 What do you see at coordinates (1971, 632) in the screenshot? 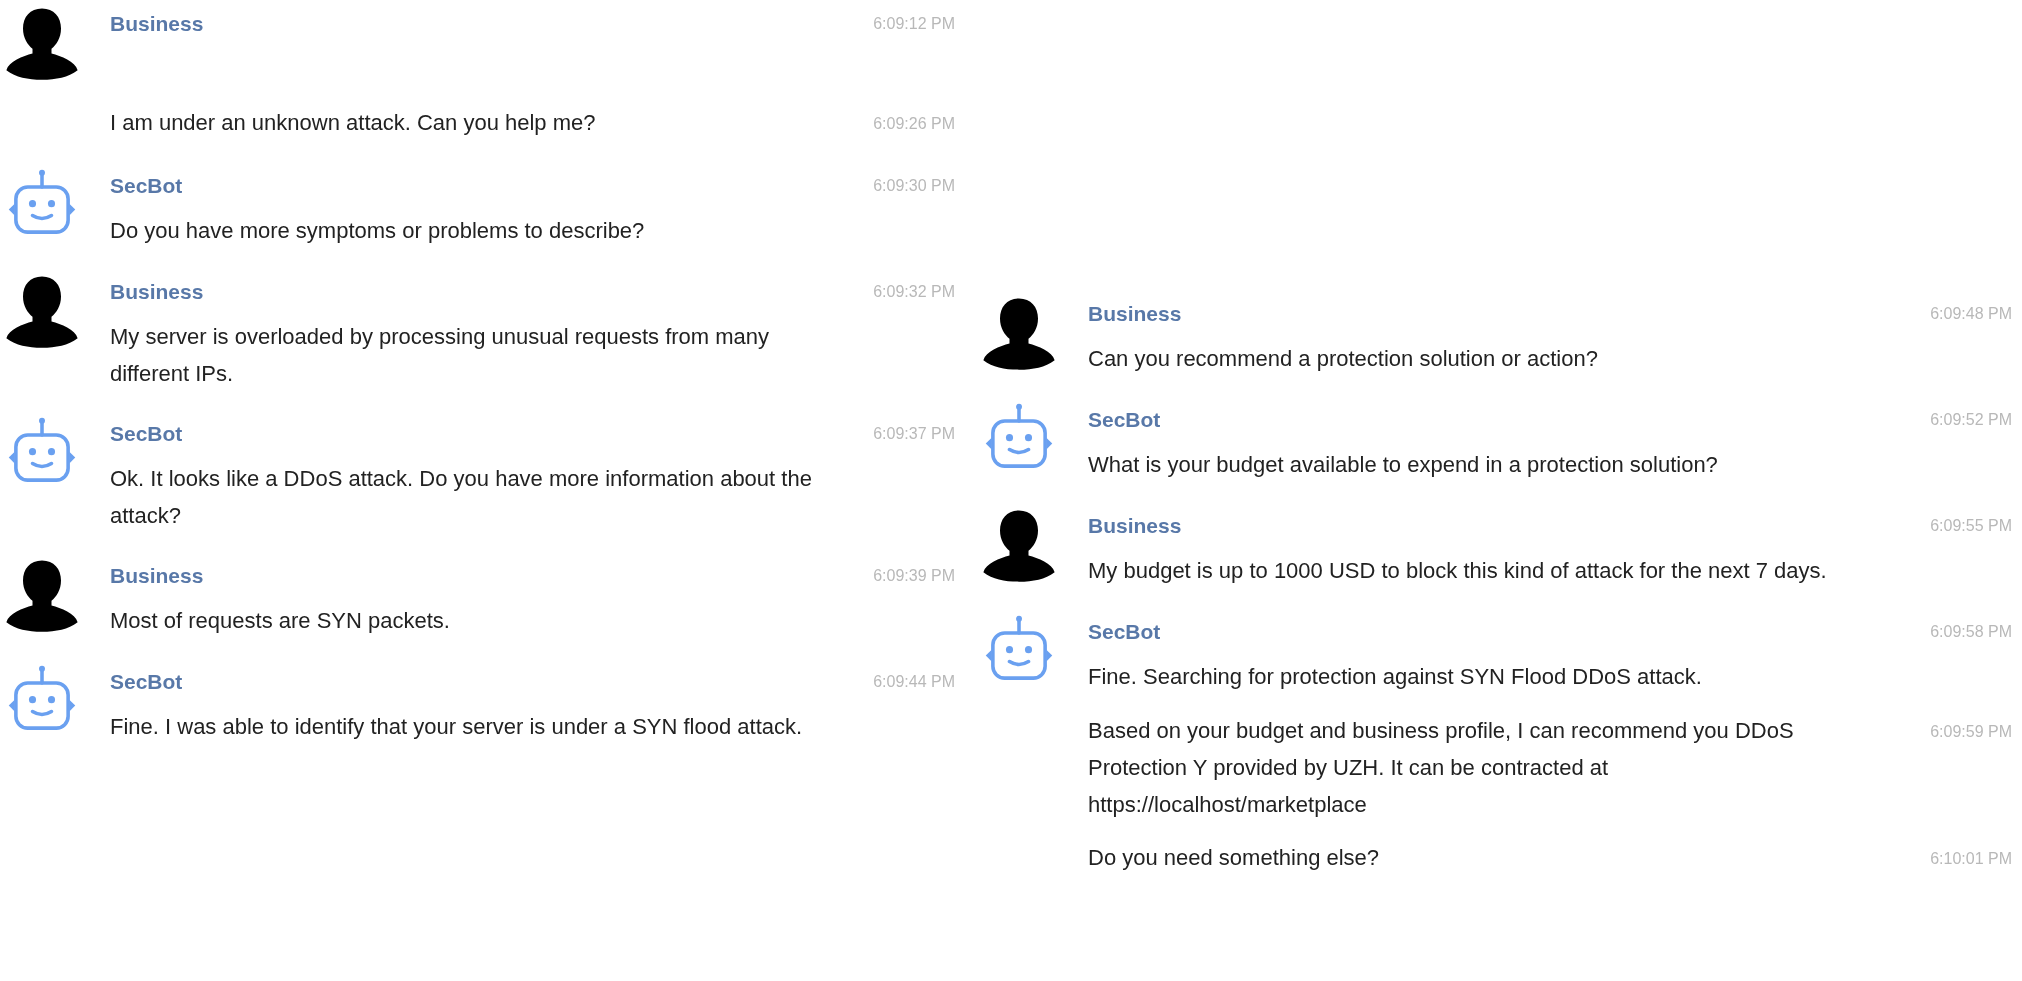
I see `timestamp: 6:09:58 PM` at bounding box center [1971, 632].